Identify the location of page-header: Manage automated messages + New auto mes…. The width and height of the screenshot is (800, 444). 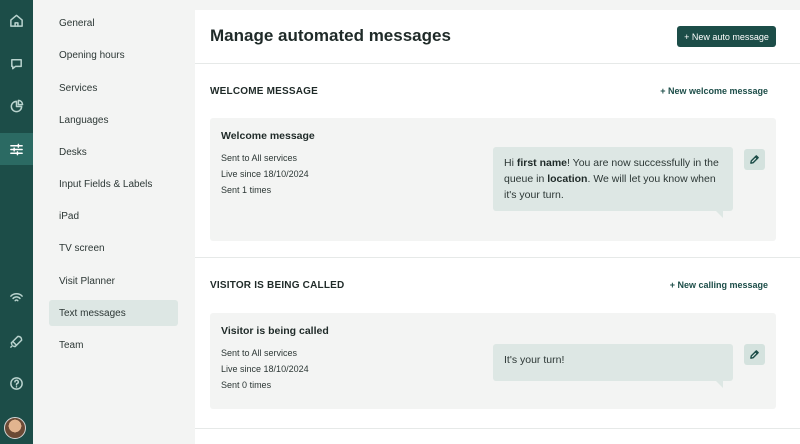
(497, 37).